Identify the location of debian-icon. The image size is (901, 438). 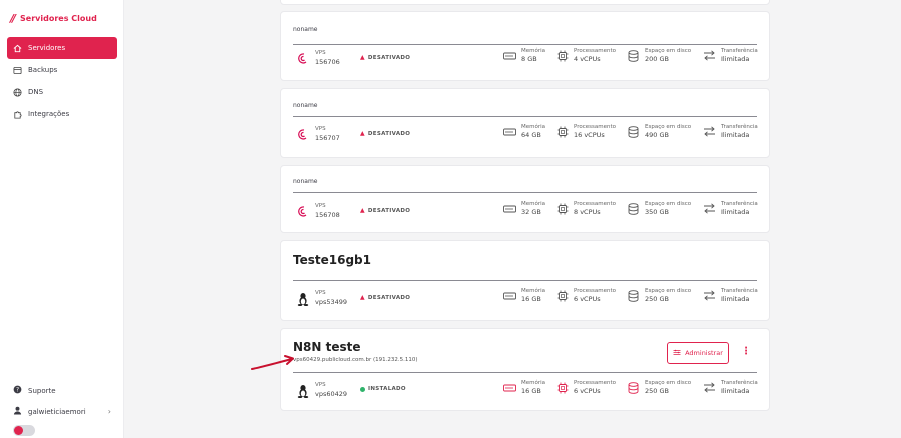
(302, 58).